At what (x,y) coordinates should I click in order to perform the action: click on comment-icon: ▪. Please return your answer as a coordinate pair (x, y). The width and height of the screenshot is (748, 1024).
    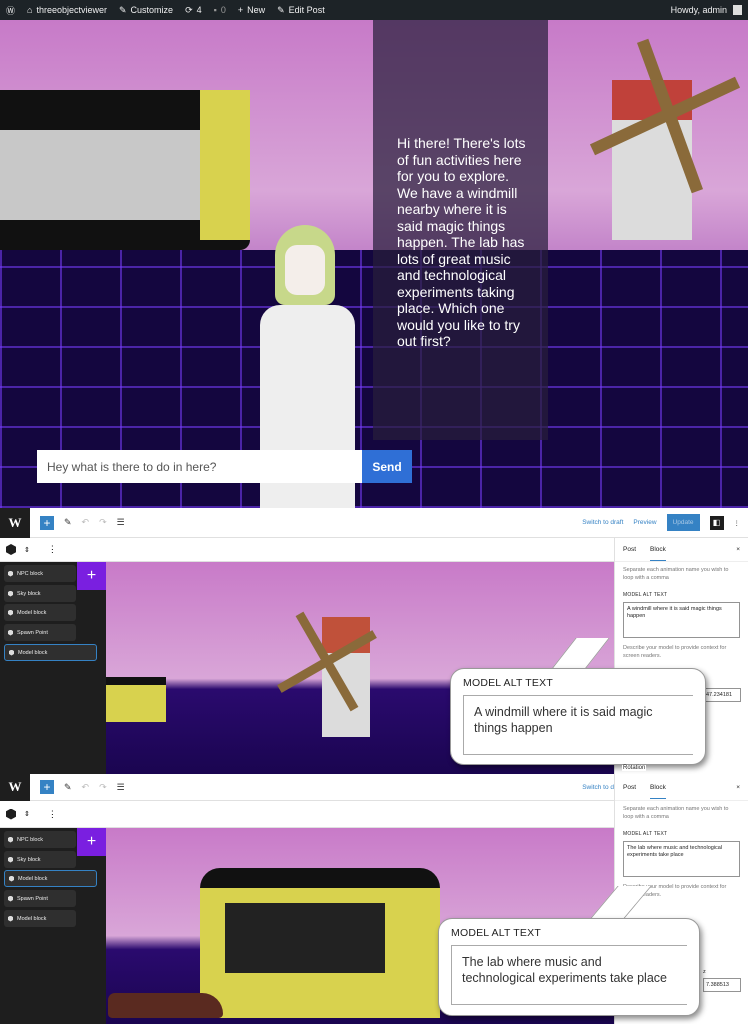
    Looking at the image, I should click on (215, 10).